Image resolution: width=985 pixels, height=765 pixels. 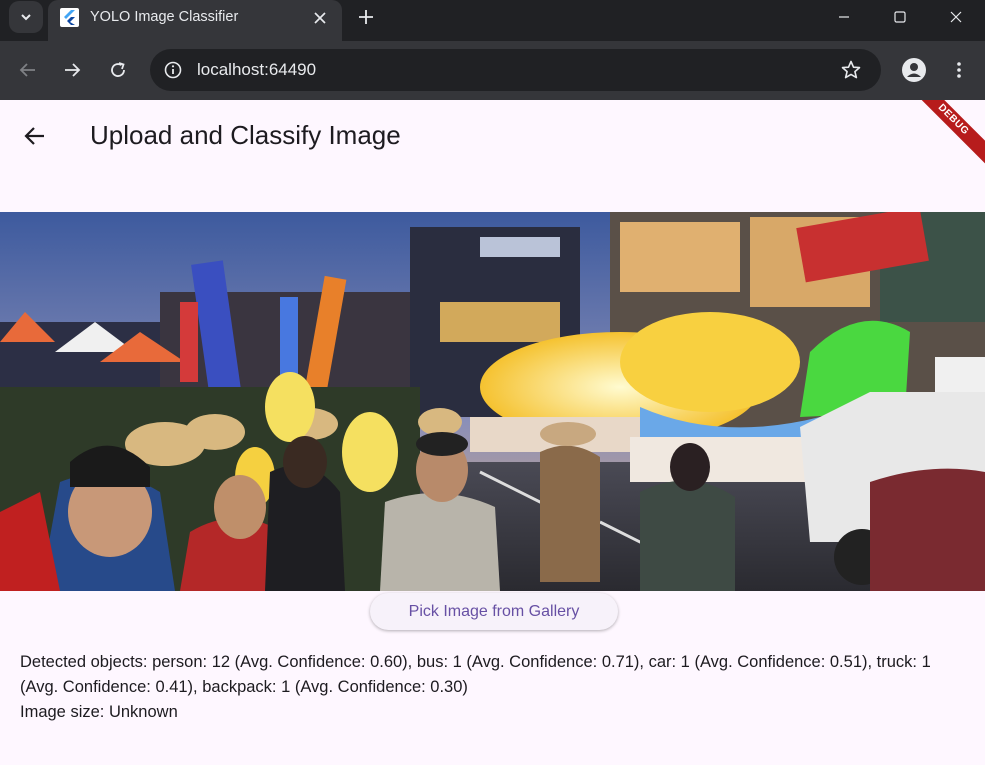 I want to click on kebab-menu-icon, so click(x=959, y=70).